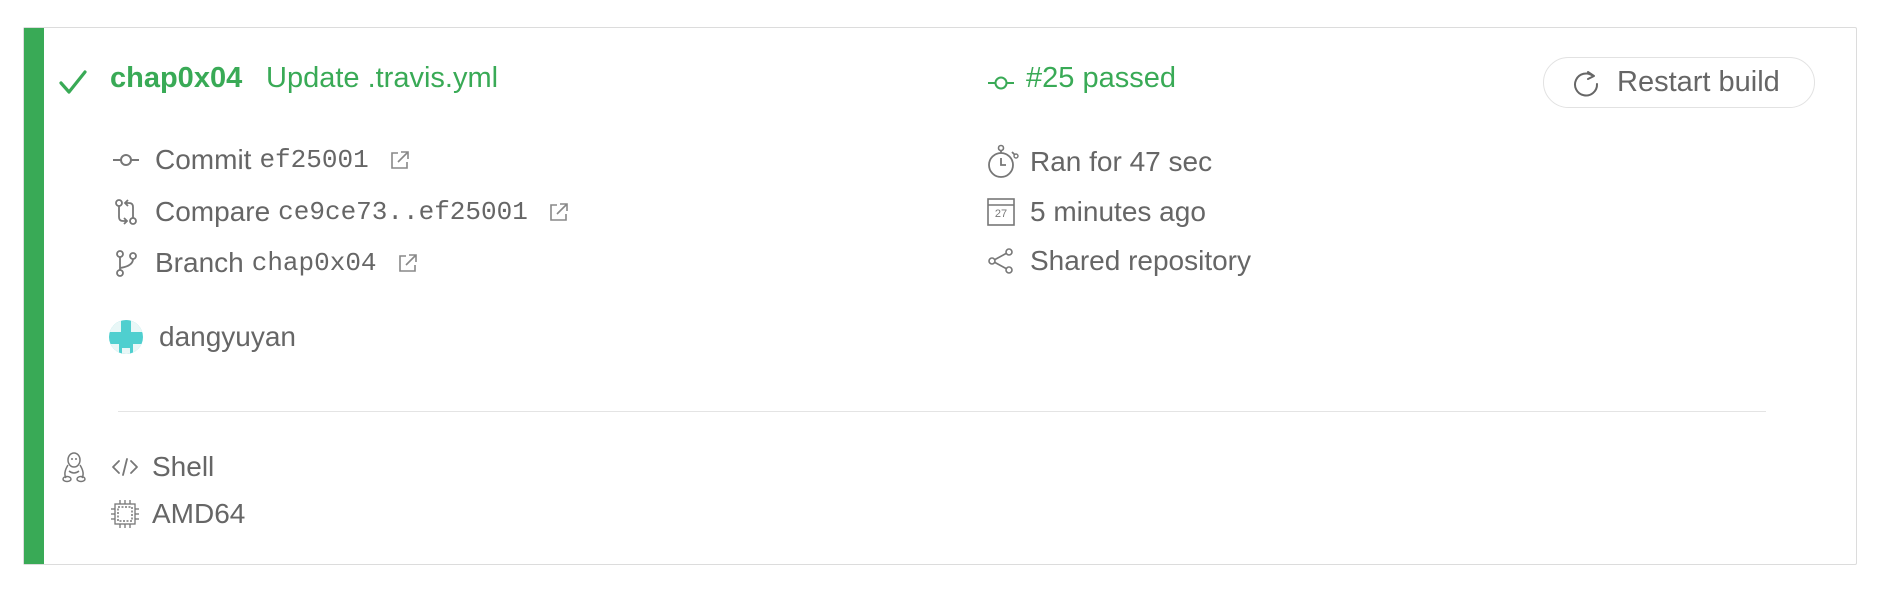 Image resolution: width=1896 pixels, height=590 pixels. What do you see at coordinates (213, 211) in the screenshot?
I see `compare-label: Compare` at bounding box center [213, 211].